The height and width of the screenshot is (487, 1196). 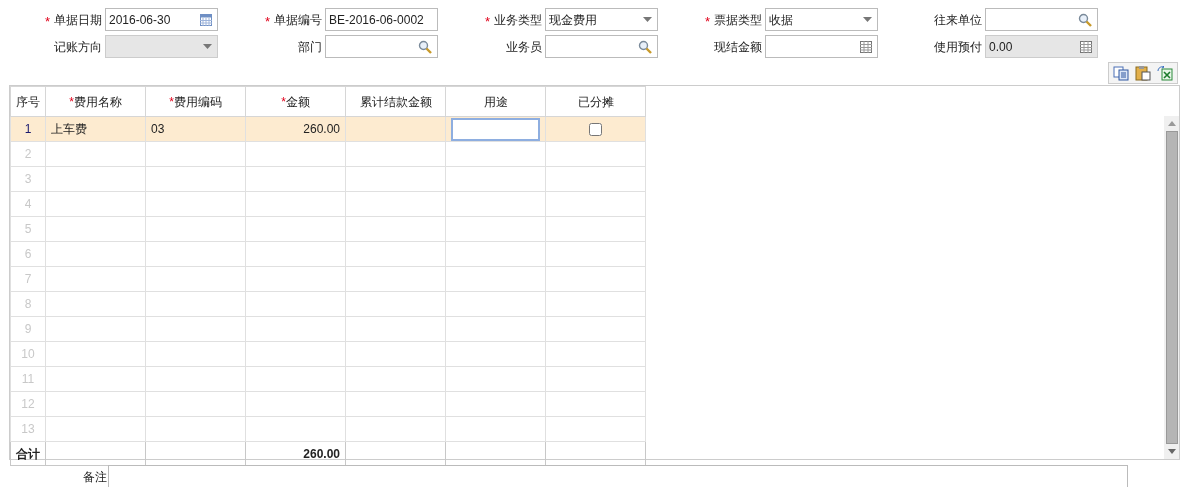 I want to click on remark-field, so click(x=618, y=476).